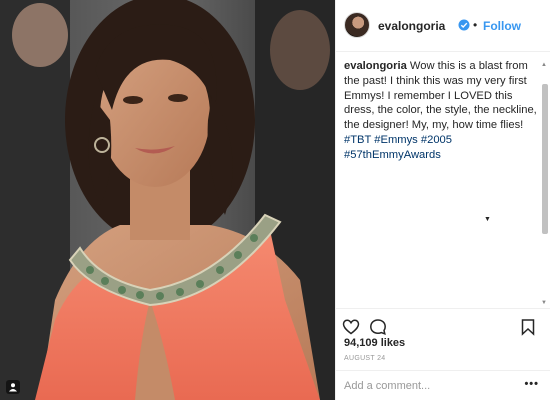 This screenshot has width=550, height=400. Describe the element at coordinates (396, 140) in the screenshot. I see `hashtag-link: #Emmys` at that location.